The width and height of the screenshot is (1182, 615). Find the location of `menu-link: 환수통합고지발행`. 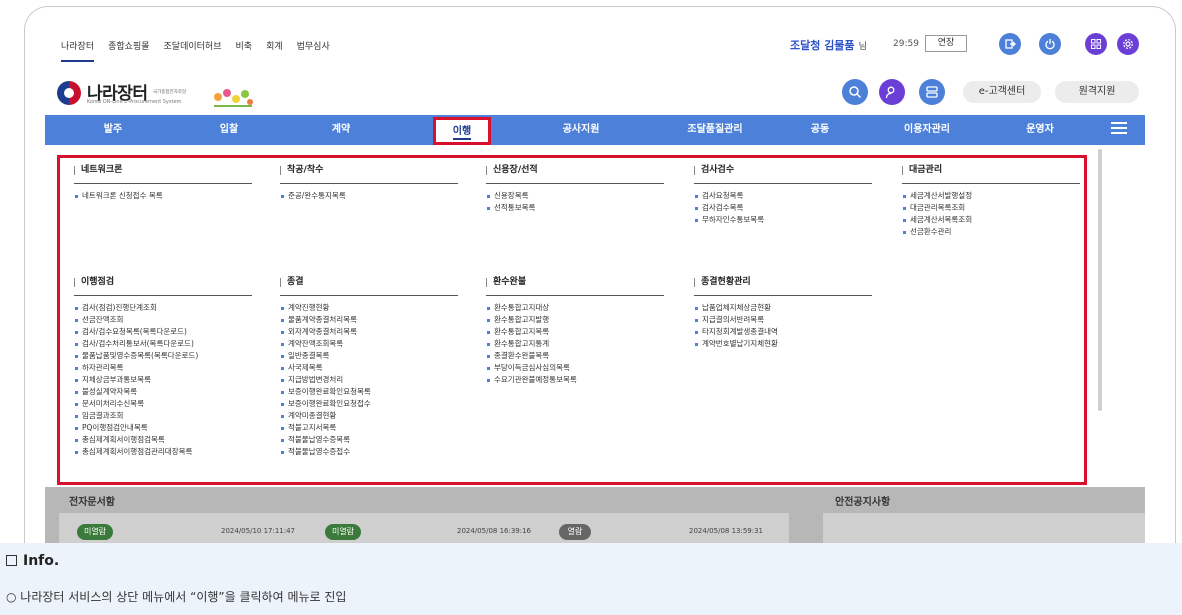

menu-link: 환수통합고지발행 is located at coordinates (575, 320).